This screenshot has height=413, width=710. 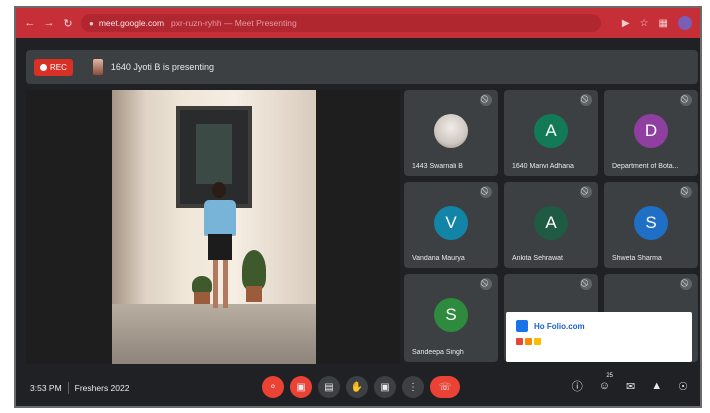 What do you see at coordinates (43, 67) in the screenshot?
I see `record-icon` at bounding box center [43, 67].